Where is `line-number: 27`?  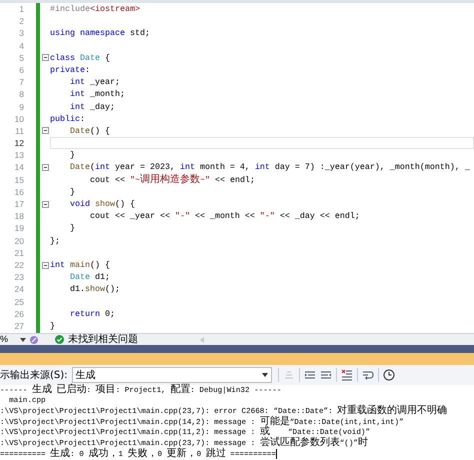 line-number: 27 is located at coordinates (19, 326).